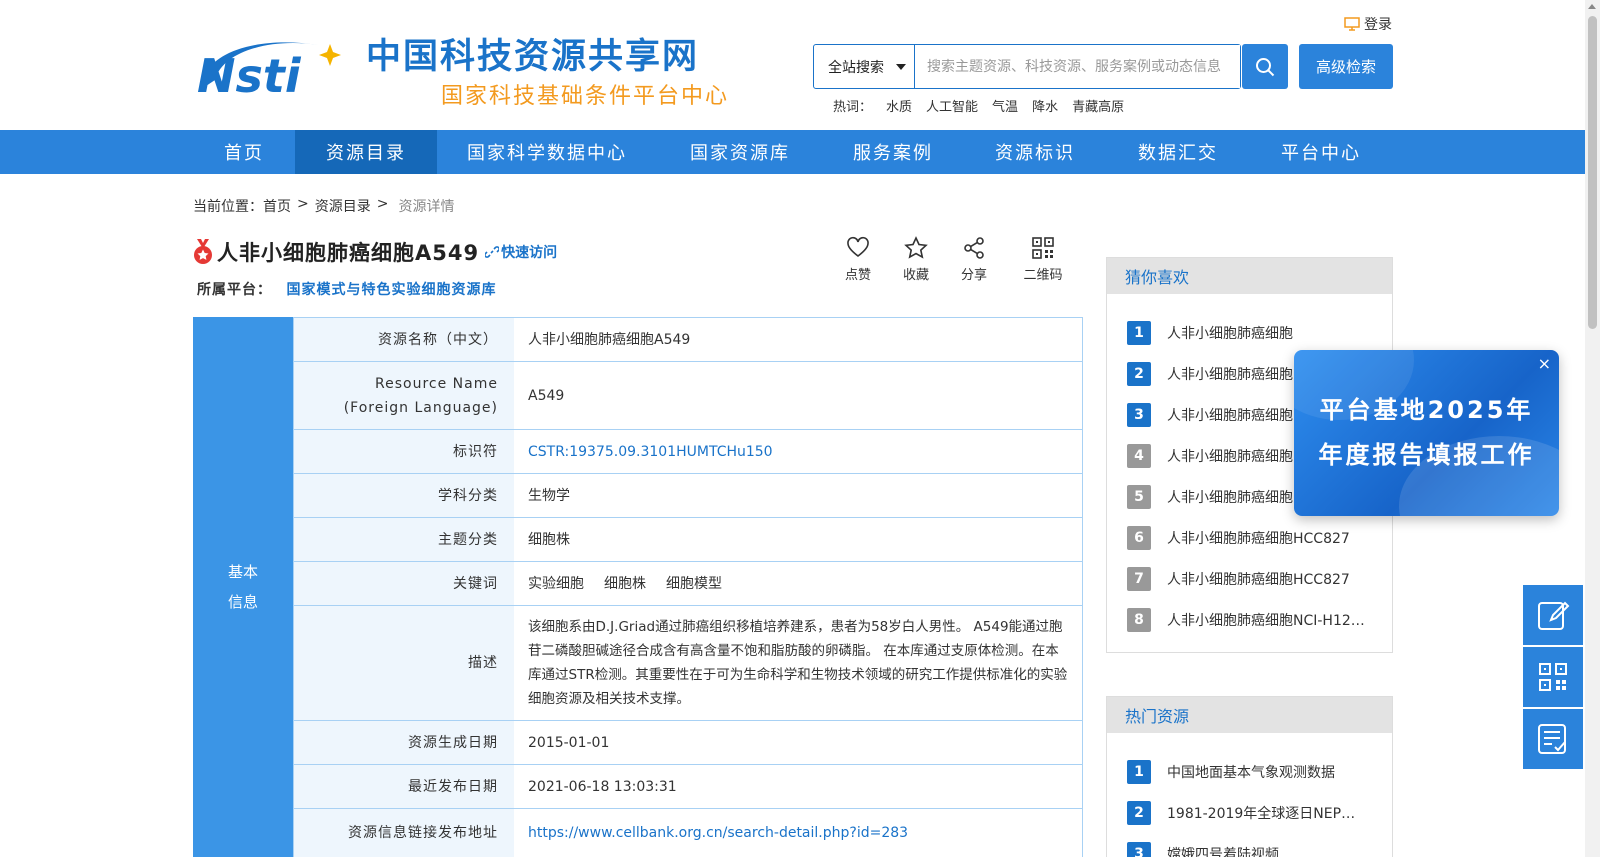 The height and width of the screenshot is (857, 1600). Describe the element at coordinates (857, 275) in the screenshot. I see `like-label: 点赞` at that location.